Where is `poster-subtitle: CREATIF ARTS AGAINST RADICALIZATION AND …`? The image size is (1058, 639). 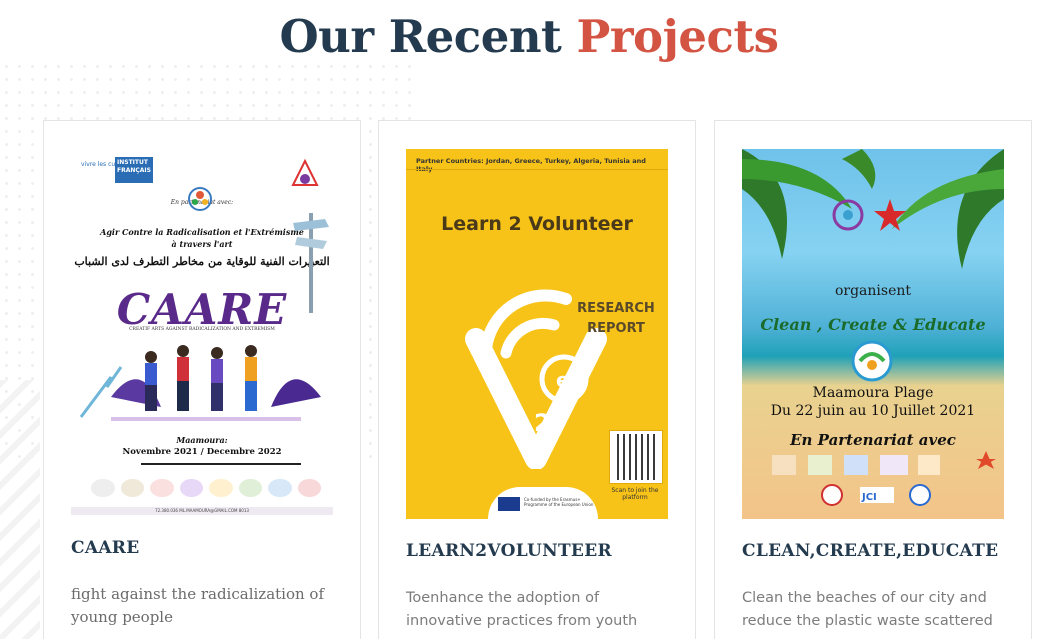 poster-subtitle: CREATIF ARTS AGAINST RADICALIZATION AND … is located at coordinates (202, 329).